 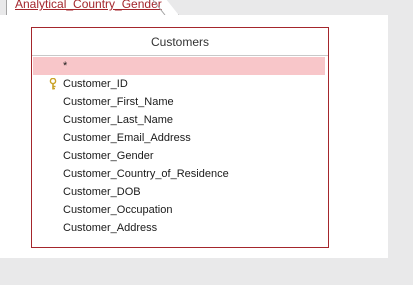 I want to click on field-label: Customer_Gender, so click(x=108, y=156).